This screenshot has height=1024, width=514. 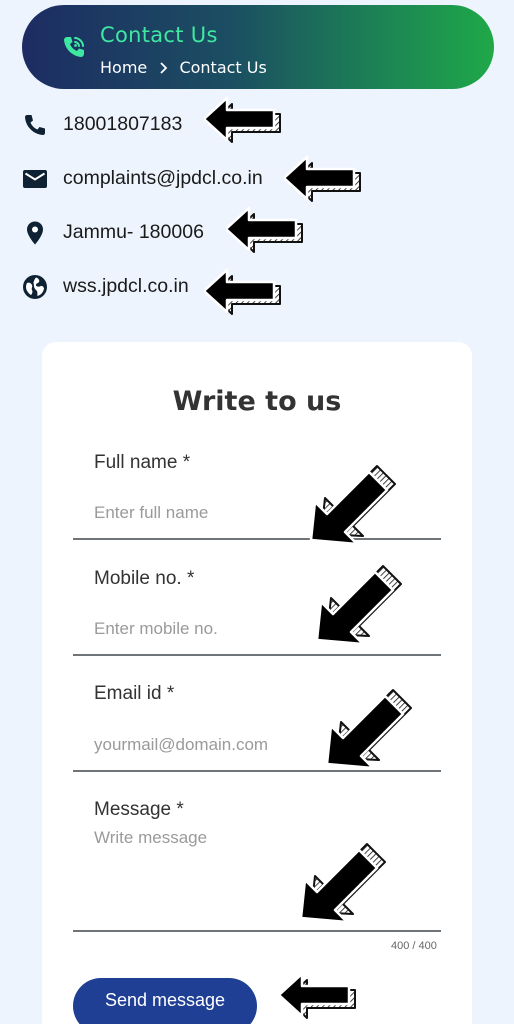 What do you see at coordinates (223, 67) in the screenshot?
I see `breadcrumb-current: Contact Us` at bounding box center [223, 67].